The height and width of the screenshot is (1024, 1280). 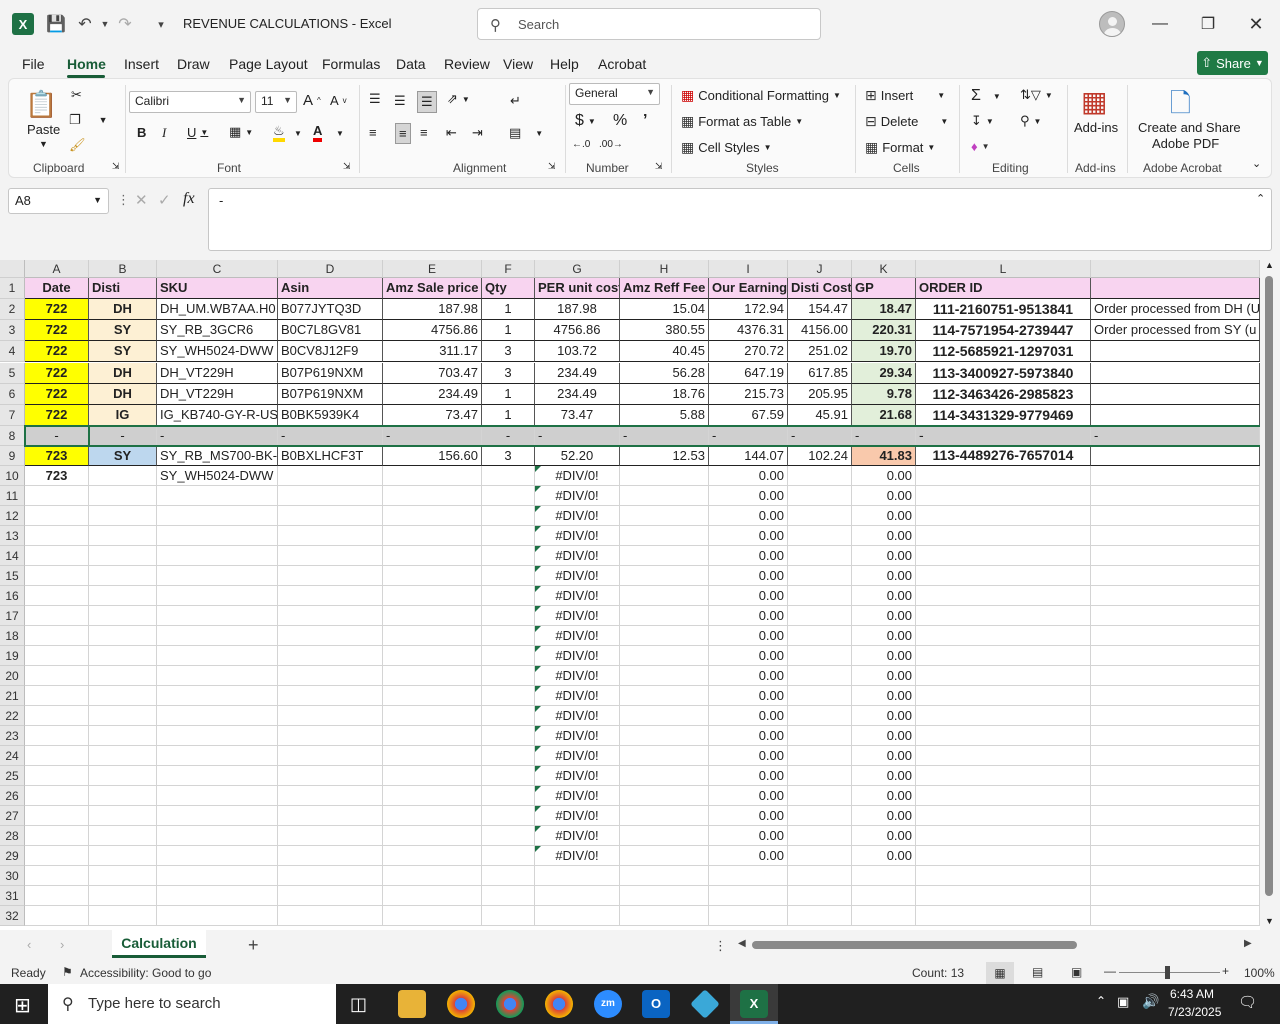 What do you see at coordinates (620, 121) in the screenshot?
I see `percent-icon: %` at bounding box center [620, 121].